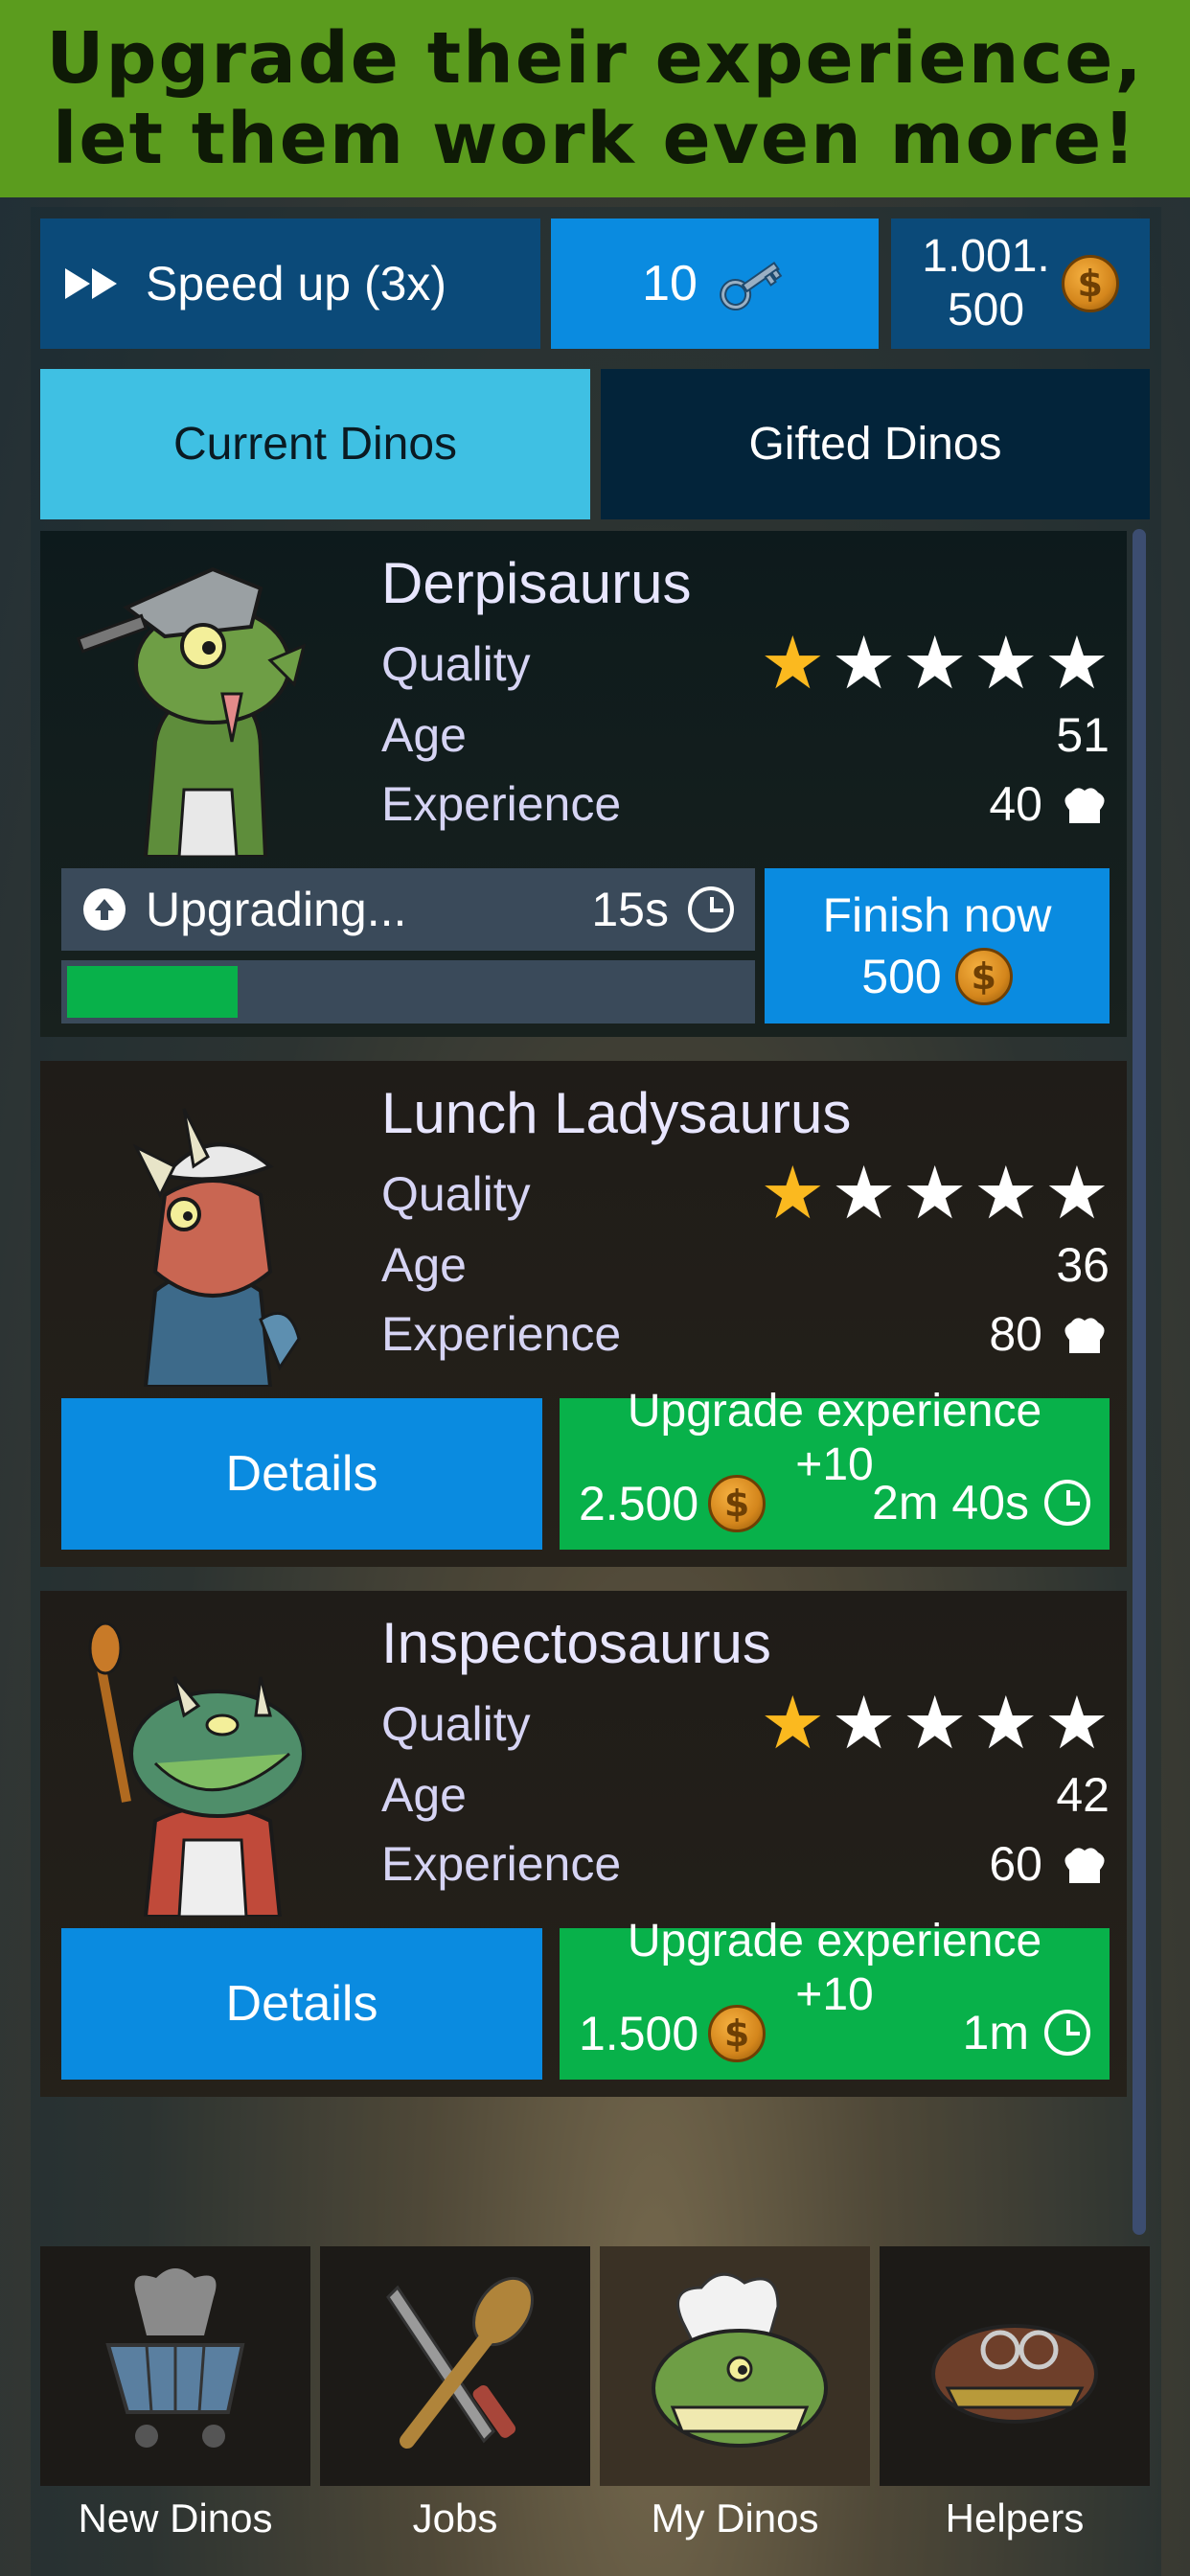 The image size is (1190, 2576). Describe the element at coordinates (1083, 1265) in the screenshot. I see `age-value: 36` at that location.